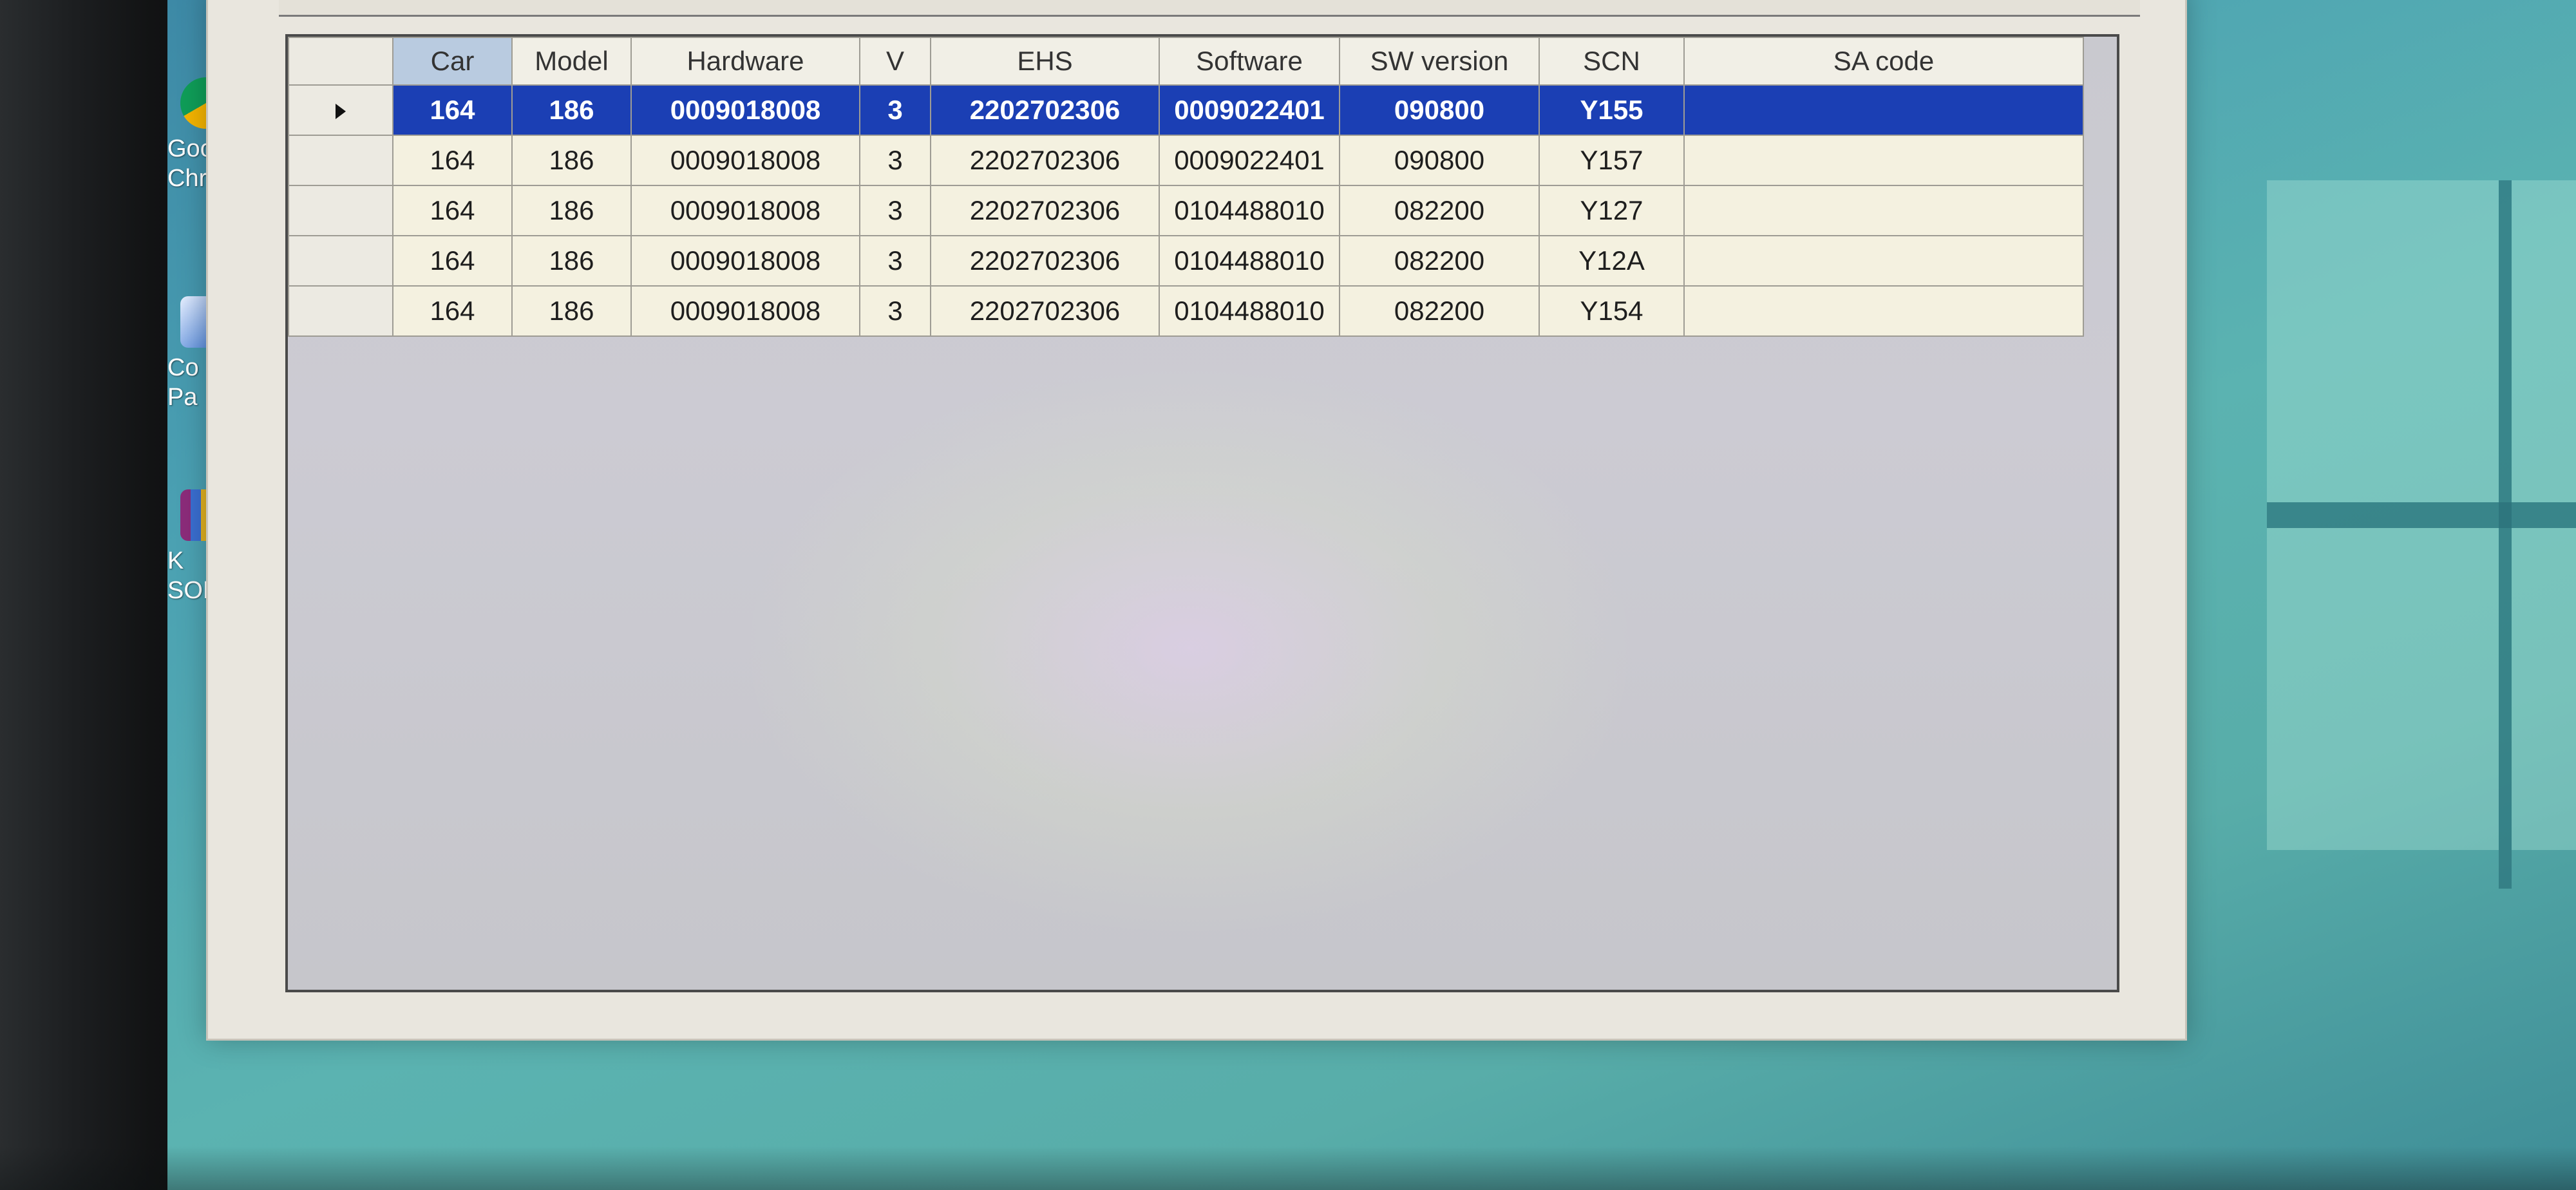  Describe the element at coordinates (340, 62) in the screenshot. I see `column-header-selector` at that location.